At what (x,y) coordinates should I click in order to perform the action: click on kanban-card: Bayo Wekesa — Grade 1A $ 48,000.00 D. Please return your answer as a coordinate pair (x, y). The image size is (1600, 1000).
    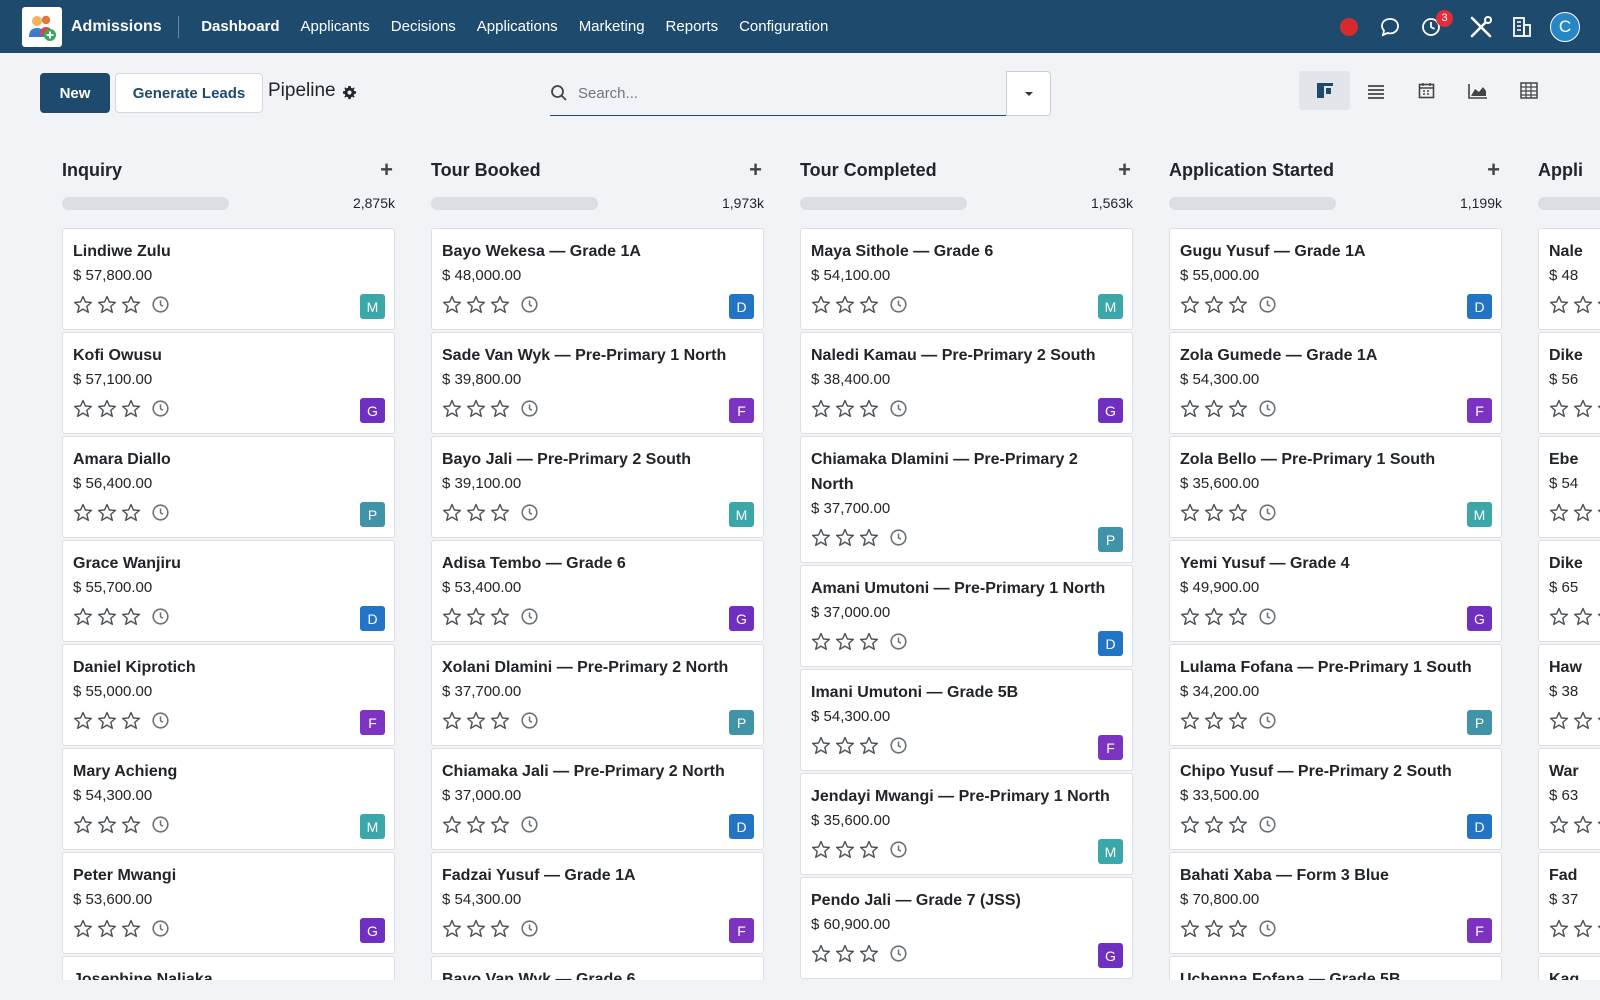
    Looking at the image, I should click on (597, 279).